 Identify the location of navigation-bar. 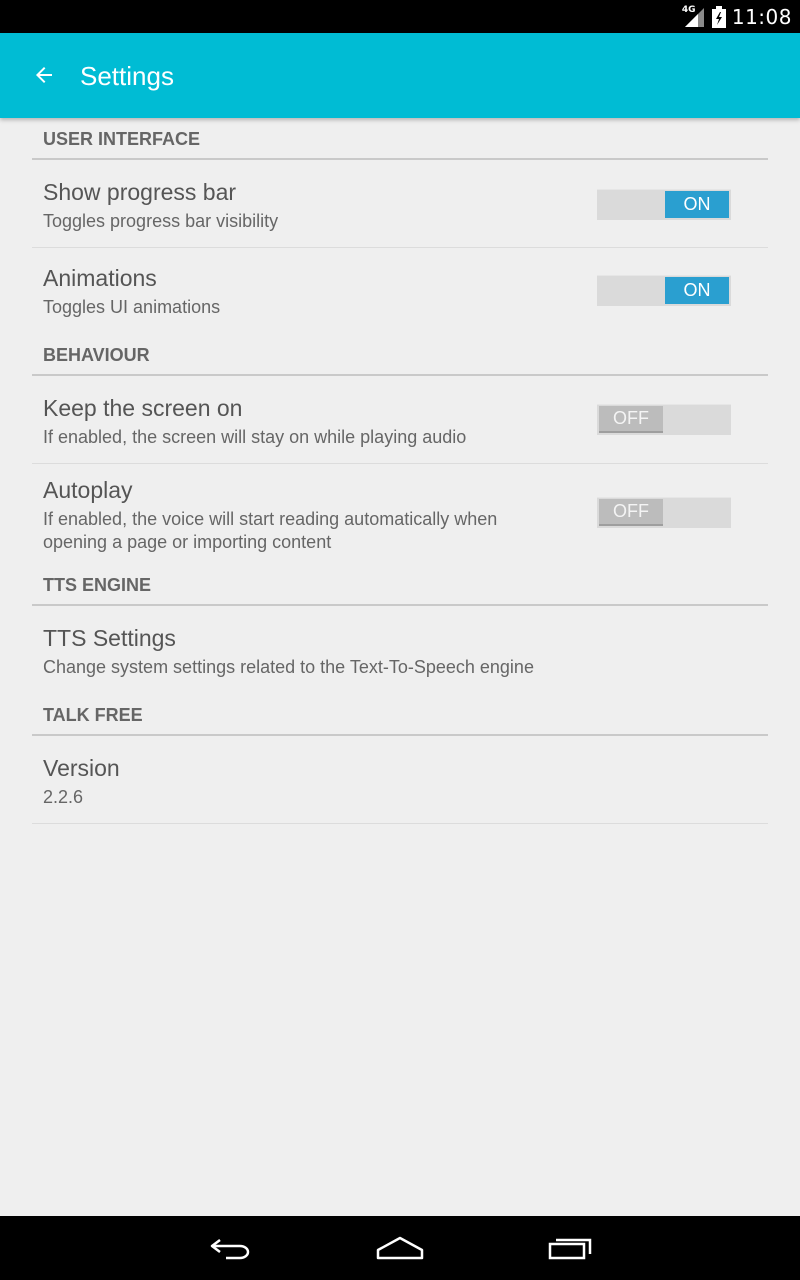
(400, 1248).